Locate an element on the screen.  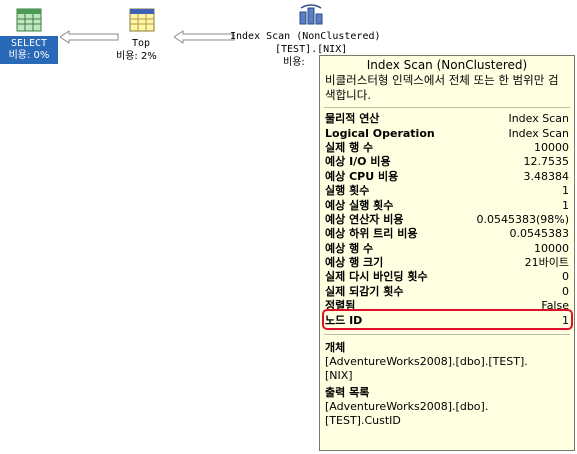
property-value: 0.0545383(98%) is located at coordinates (522, 219).